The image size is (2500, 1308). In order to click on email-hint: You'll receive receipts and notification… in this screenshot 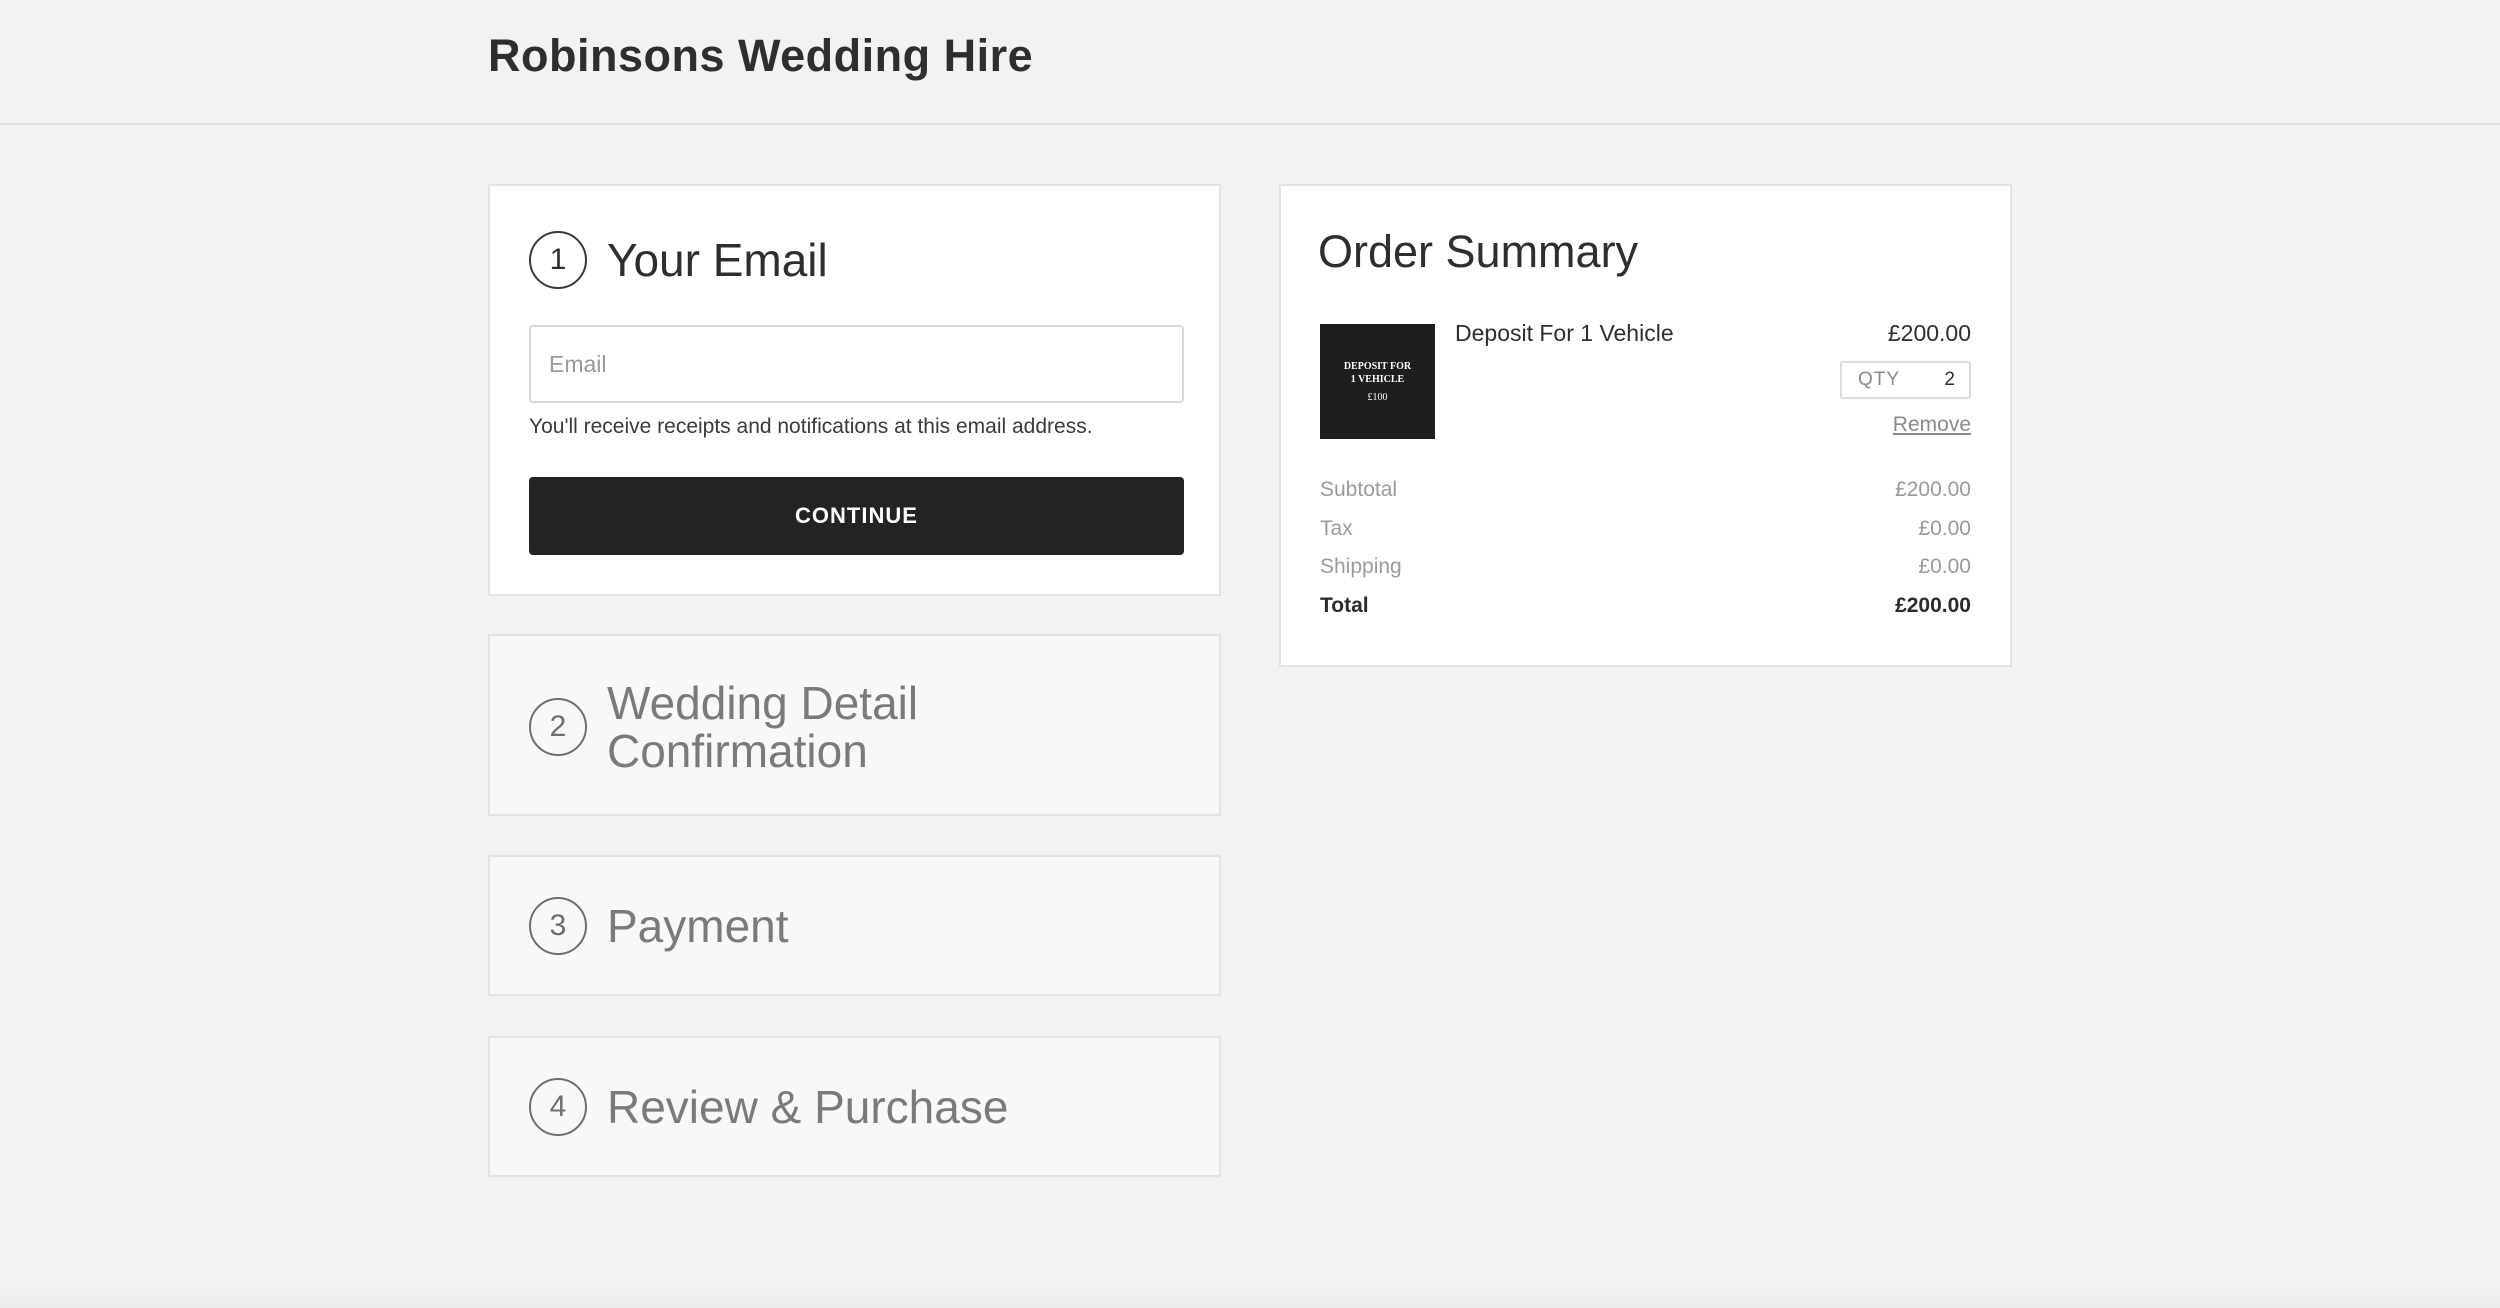, I will do `click(811, 426)`.